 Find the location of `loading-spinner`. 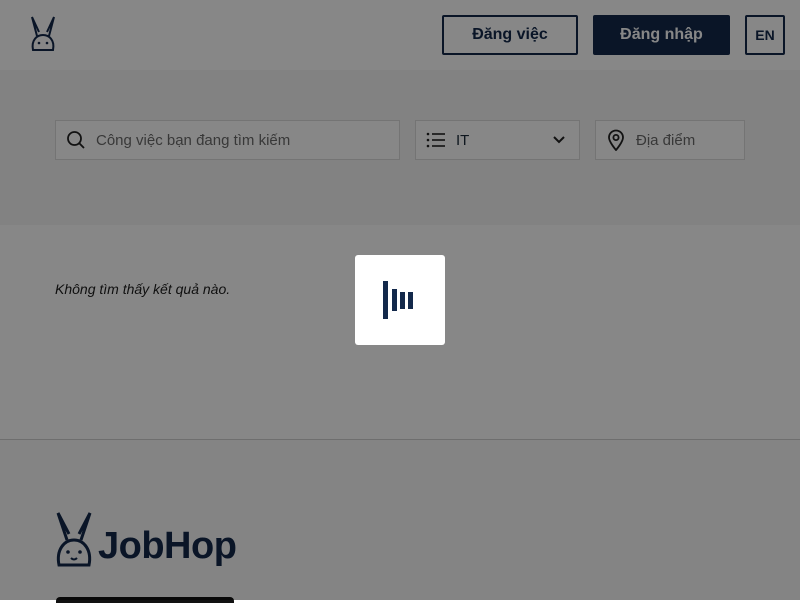

loading-spinner is located at coordinates (400, 300).